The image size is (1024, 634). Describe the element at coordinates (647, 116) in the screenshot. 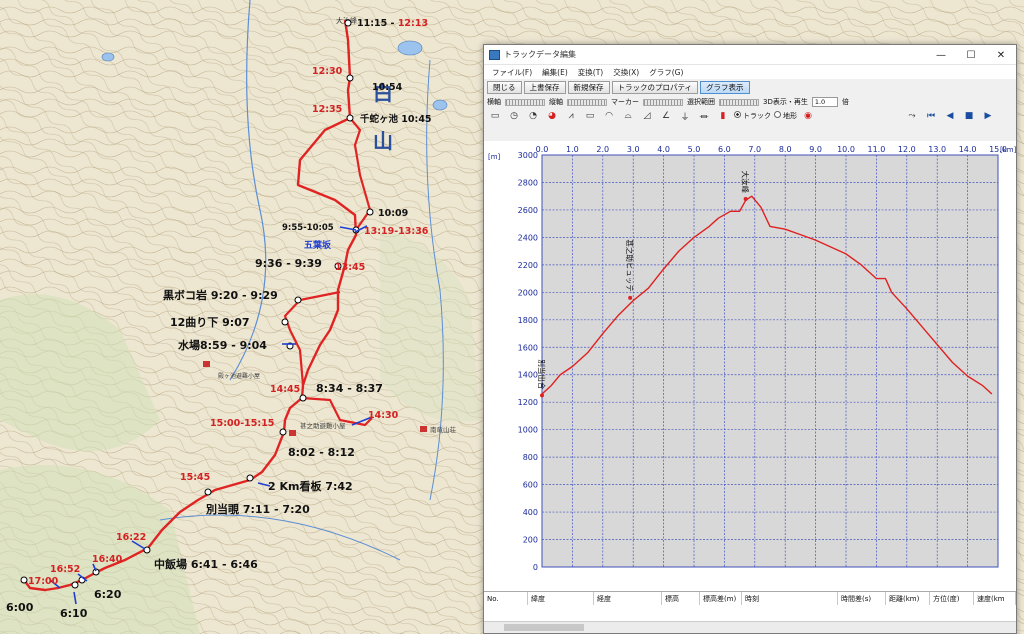

I see `slope-icon: ◿` at that location.